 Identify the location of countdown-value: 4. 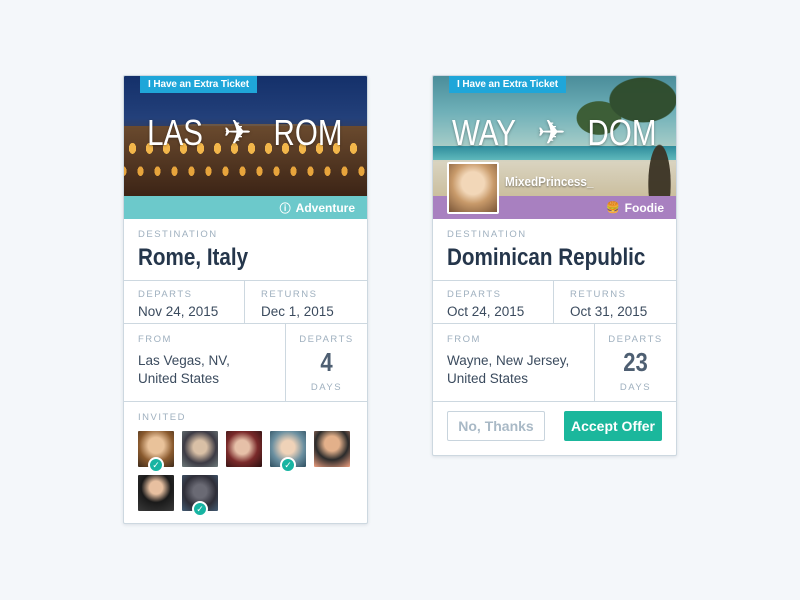
(326, 362).